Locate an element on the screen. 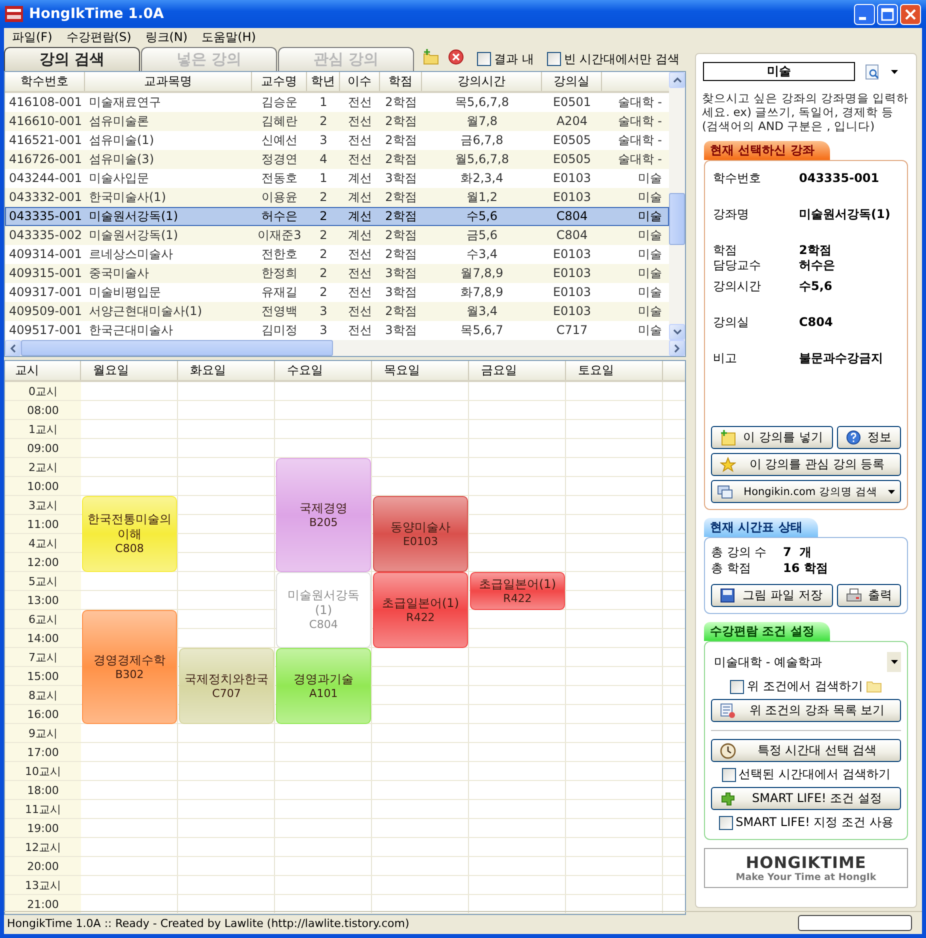  course-block: 한국전통미술의 이해 C808 is located at coordinates (129, 534).